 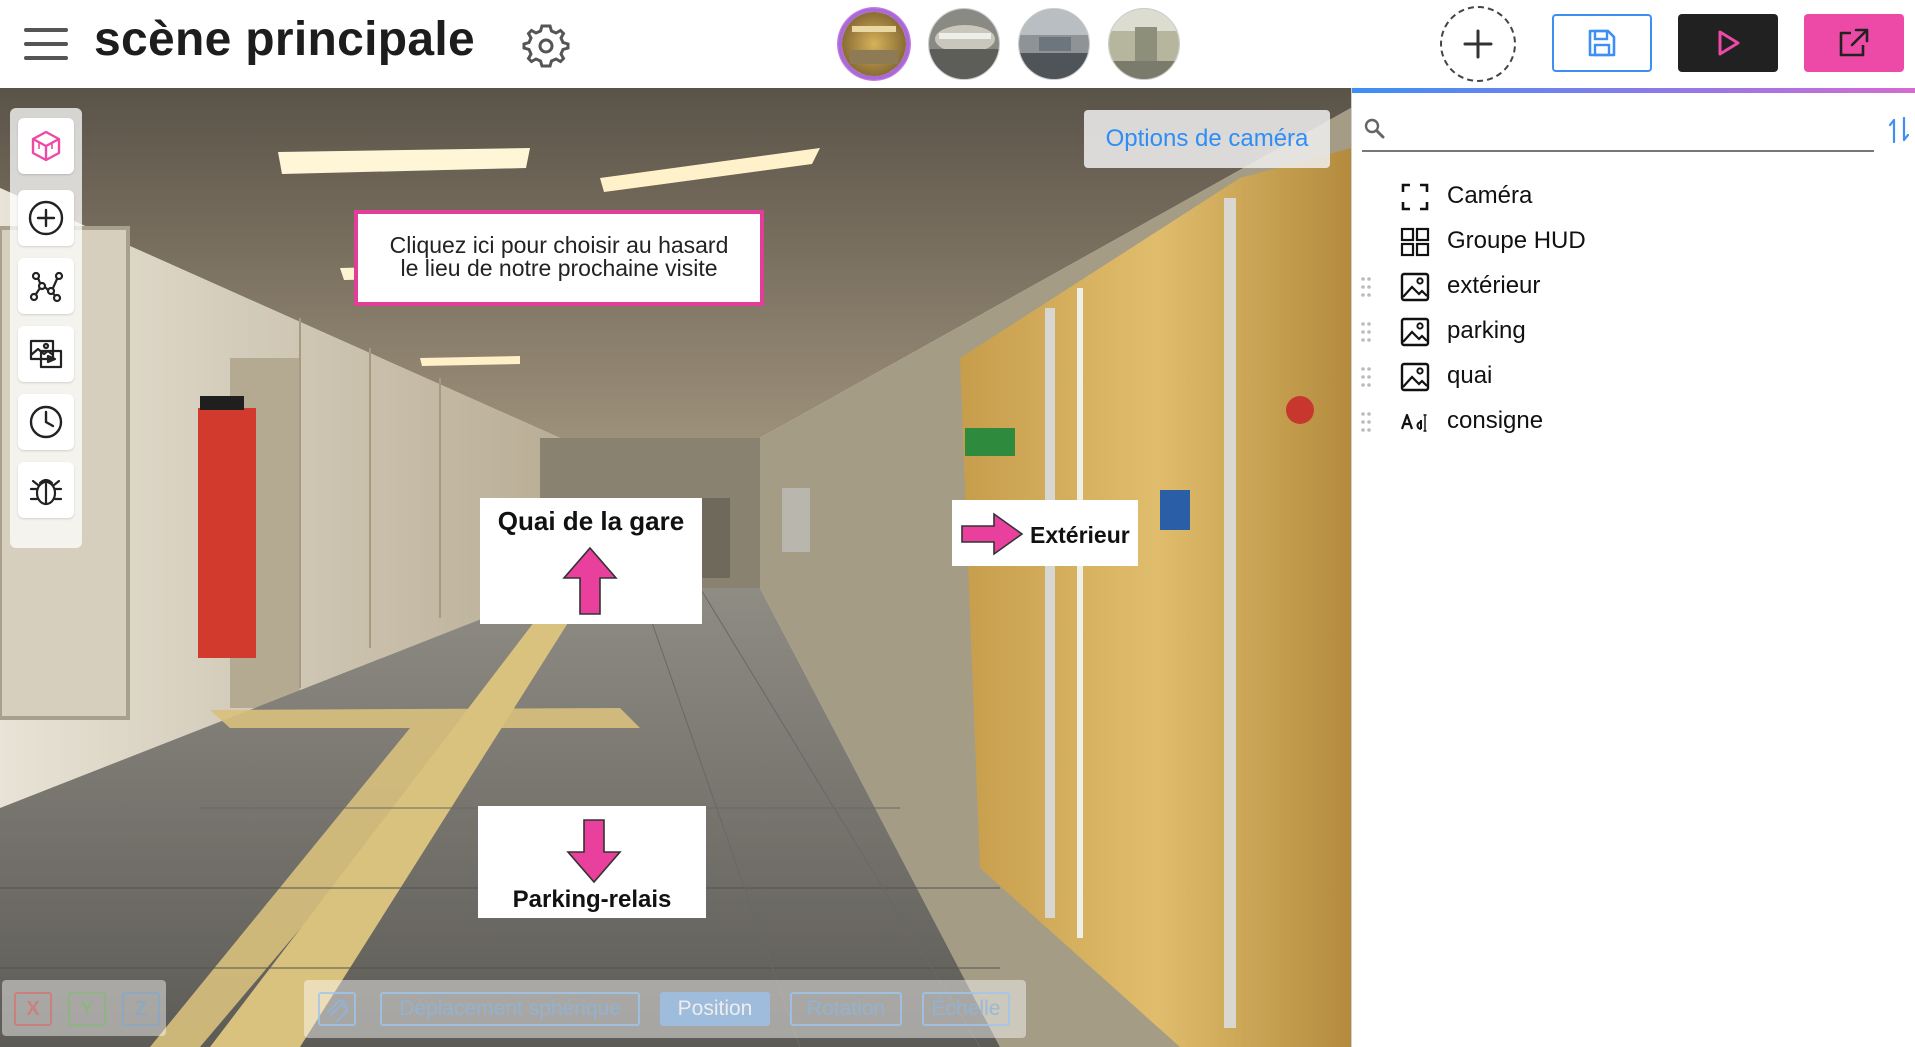 What do you see at coordinates (1633, 90) in the screenshot?
I see `panel-accent-line` at bounding box center [1633, 90].